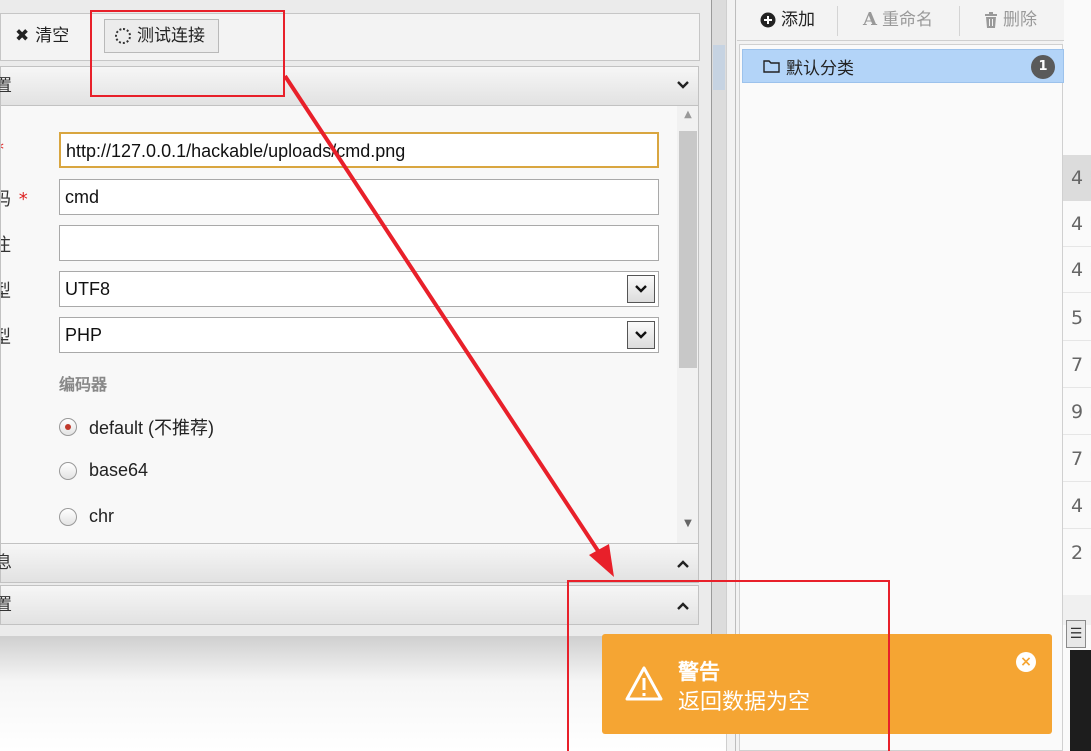 The image size is (1091, 751). What do you see at coordinates (6, 244) in the screenshot?
I see `remark-label: 注` at bounding box center [6, 244].